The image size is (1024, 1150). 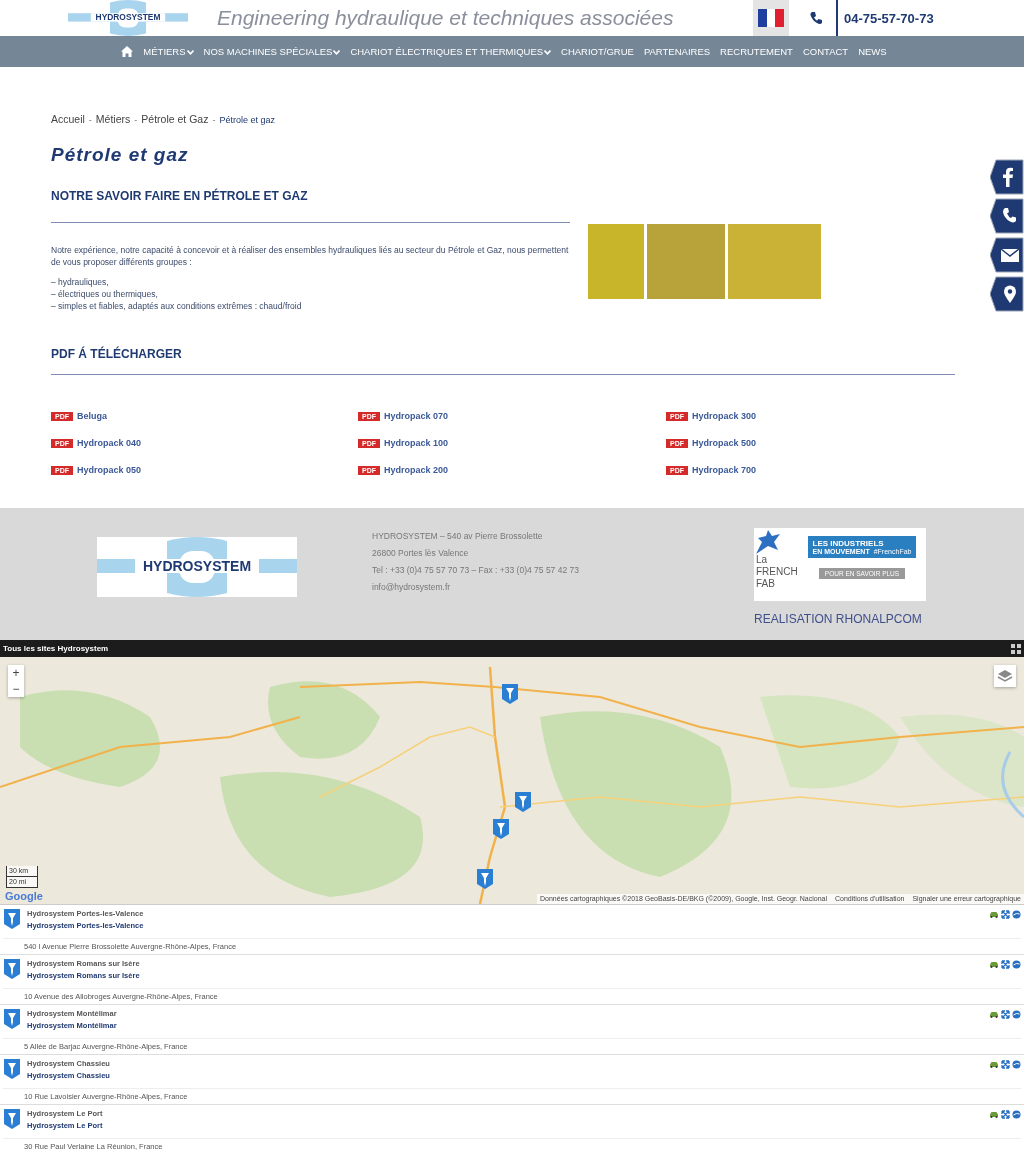 What do you see at coordinates (109, 443) in the screenshot?
I see `download-link: Hydropack 040` at bounding box center [109, 443].